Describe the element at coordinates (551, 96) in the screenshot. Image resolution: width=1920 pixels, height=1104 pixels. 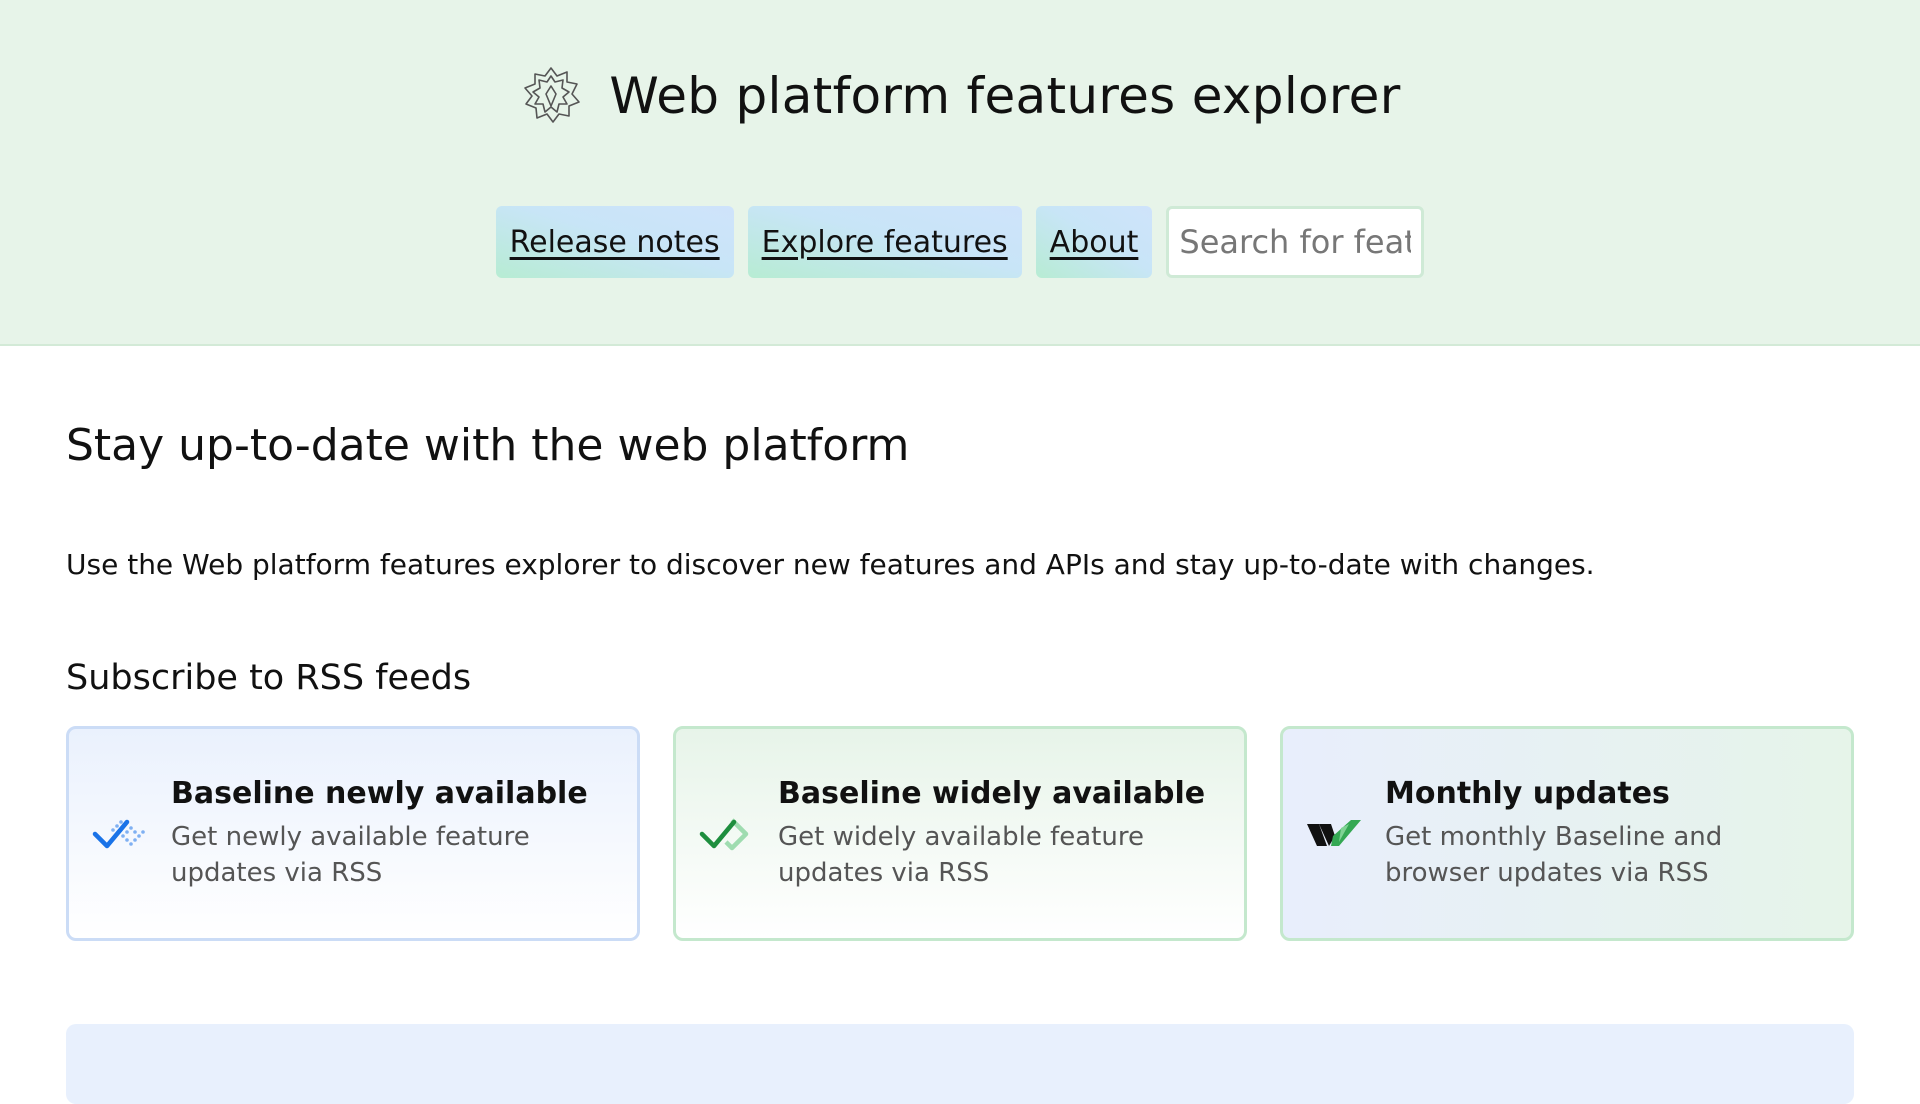
I see `baseline-logo-icon` at that location.